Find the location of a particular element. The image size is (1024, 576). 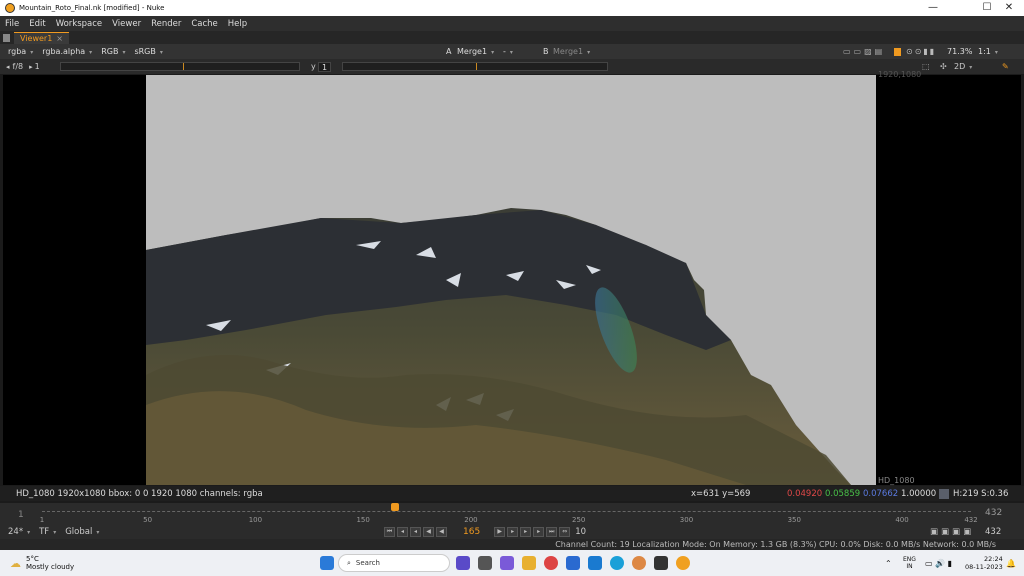

search-box: ⌕ Search is located at coordinates (394, 563).